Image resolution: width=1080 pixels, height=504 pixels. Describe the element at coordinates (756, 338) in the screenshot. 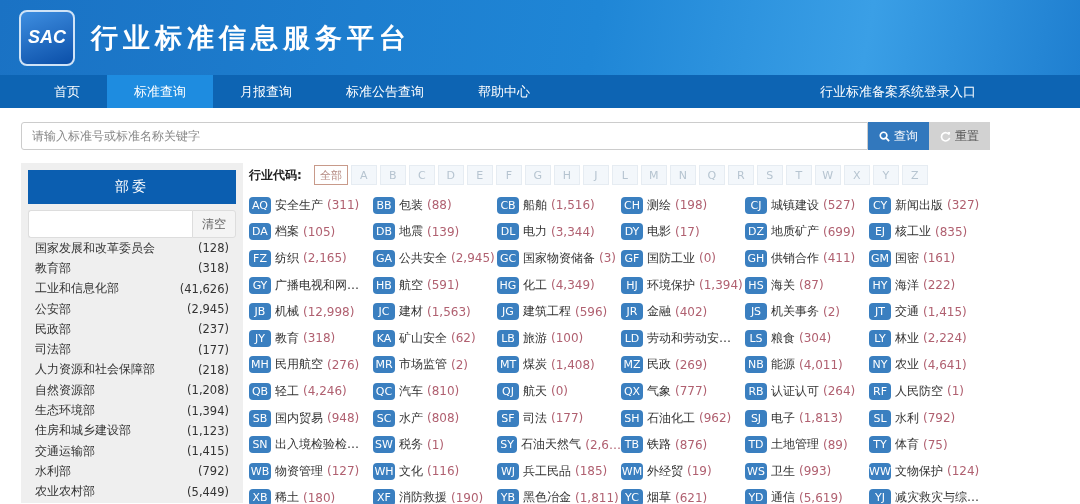

I see `industry-code: LS` at that location.